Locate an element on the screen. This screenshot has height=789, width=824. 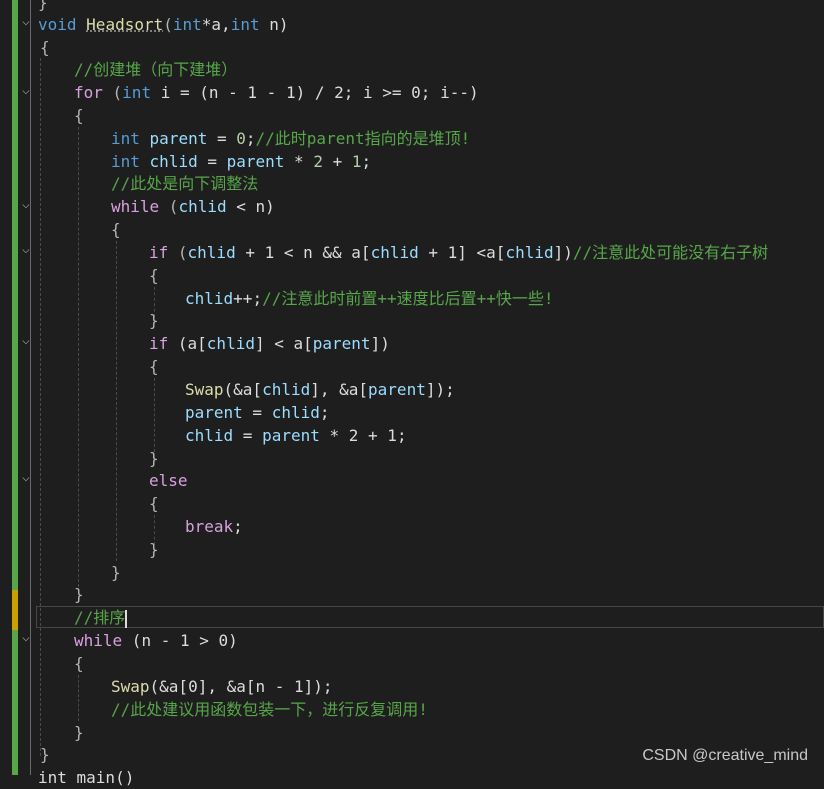
code-token: (&a[0], &a[n - 1]); is located at coordinates (241, 686).